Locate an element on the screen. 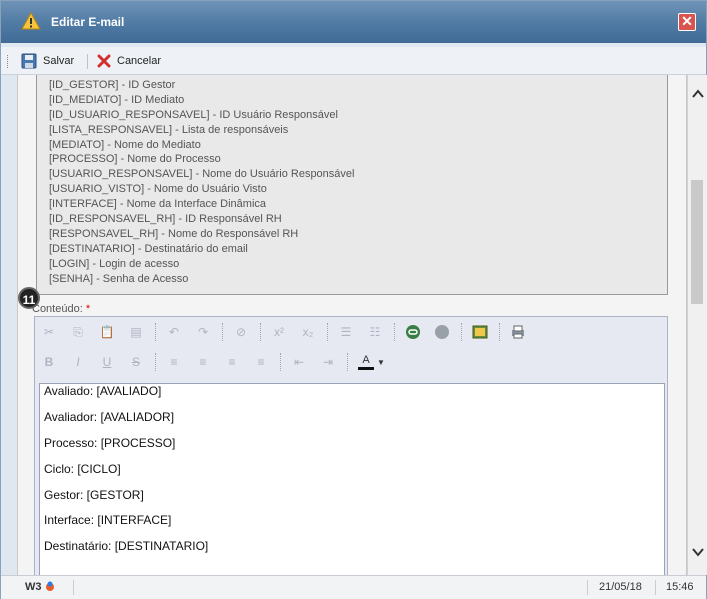 The height and width of the screenshot is (599, 707). close-button: ✕ is located at coordinates (687, 22).